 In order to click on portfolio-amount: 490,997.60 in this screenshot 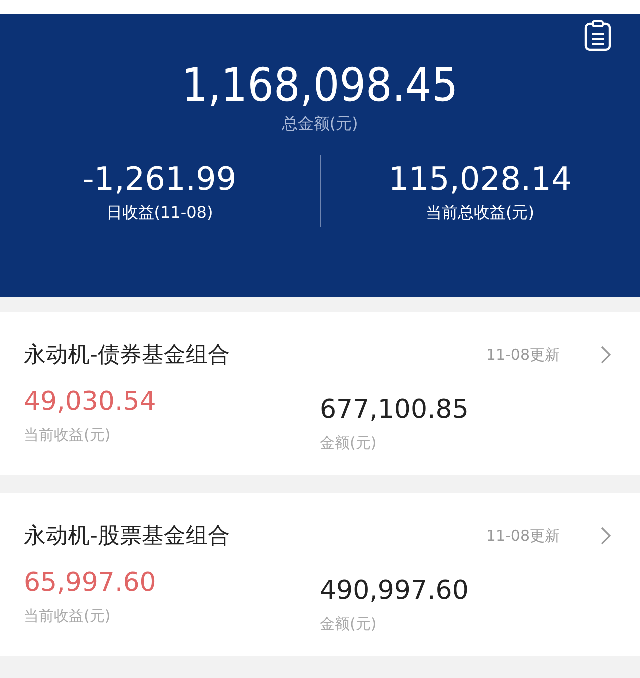, I will do `click(395, 591)`.